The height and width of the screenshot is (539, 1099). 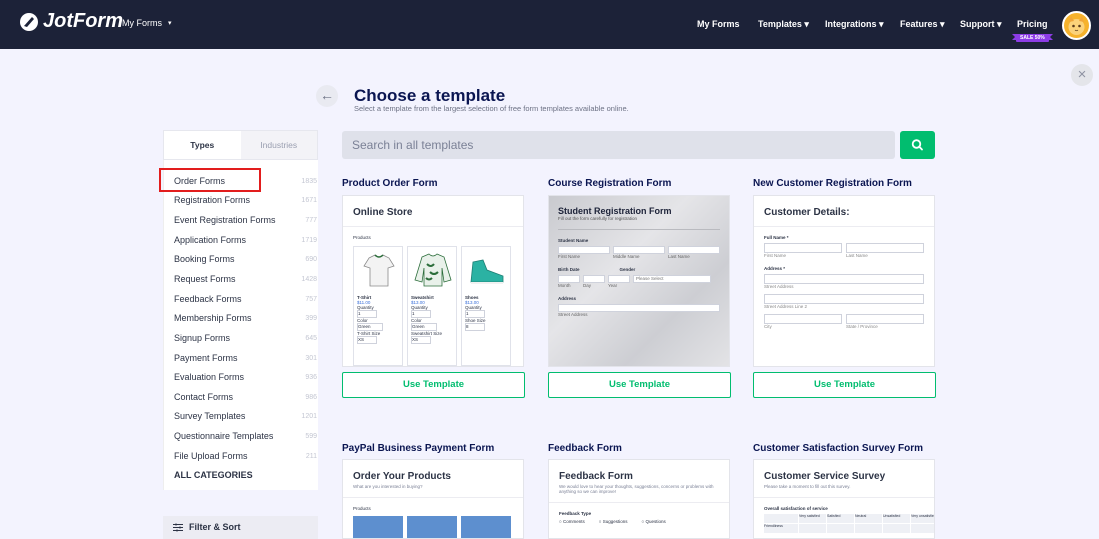 I want to click on template-title: Course Registration Form, so click(x=609, y=183).